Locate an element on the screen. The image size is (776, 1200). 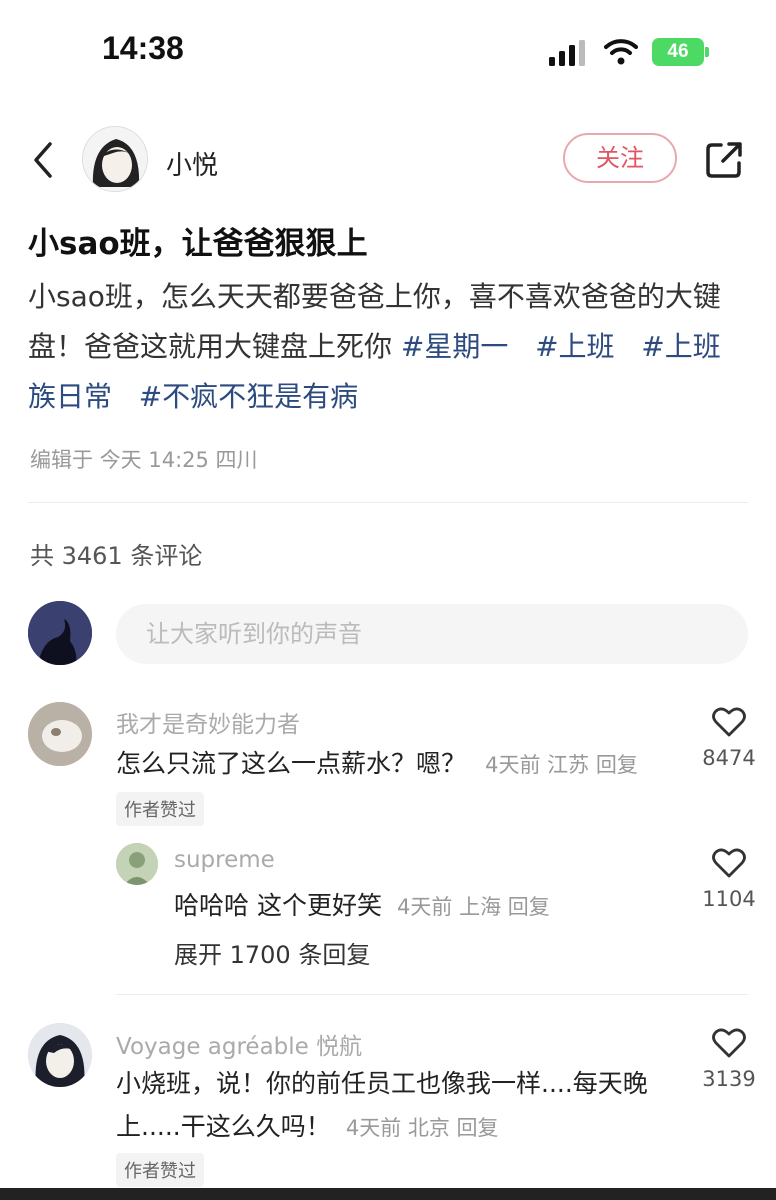
wifi-icon is located at coordinates (621, 52).